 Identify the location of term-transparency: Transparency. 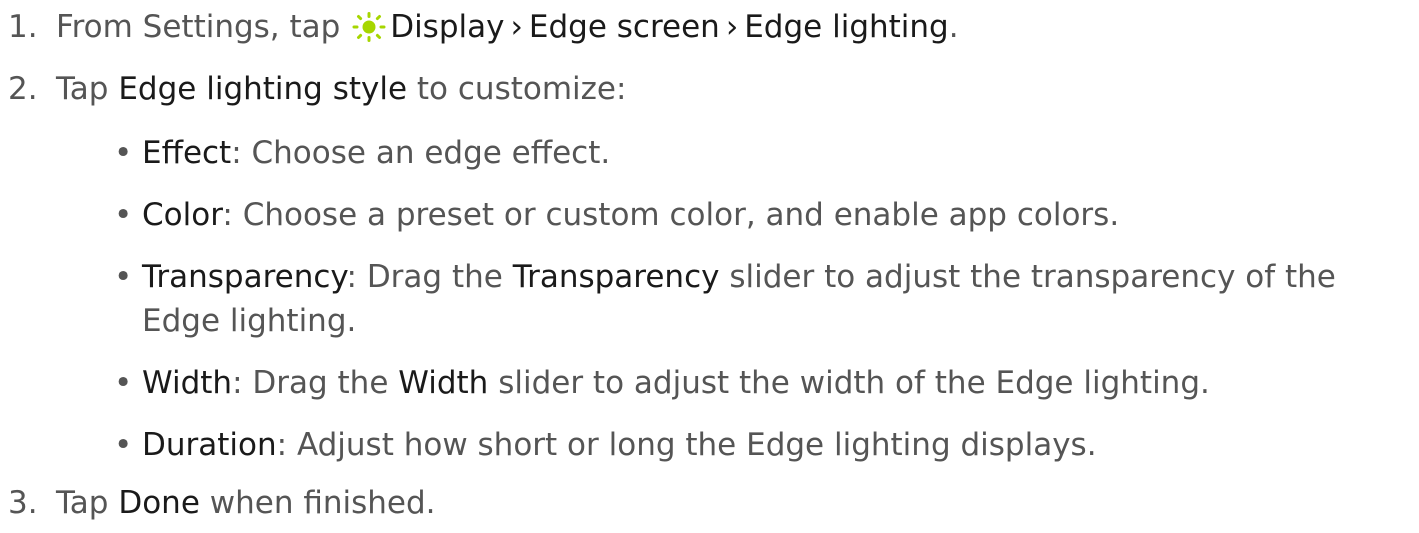
(244, 277).